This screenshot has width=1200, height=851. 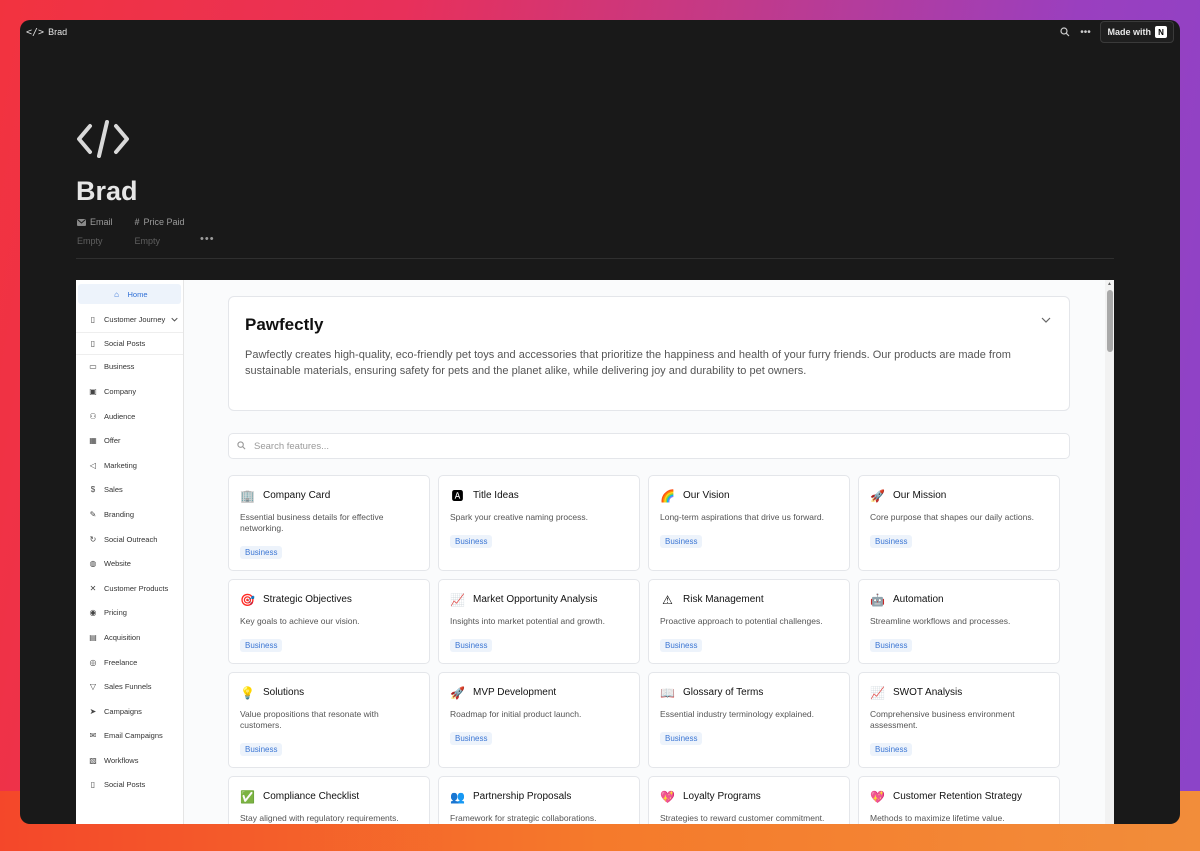 What do you see at coordinates (107, 191) in the screenshot?
I see `page-title: Brad` at bounding box center [107, 191].